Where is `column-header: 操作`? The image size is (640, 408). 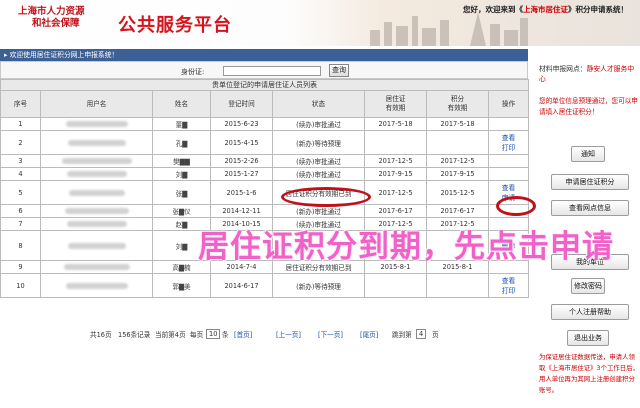
column-header: 操作 is located at coordinates (508, 104).